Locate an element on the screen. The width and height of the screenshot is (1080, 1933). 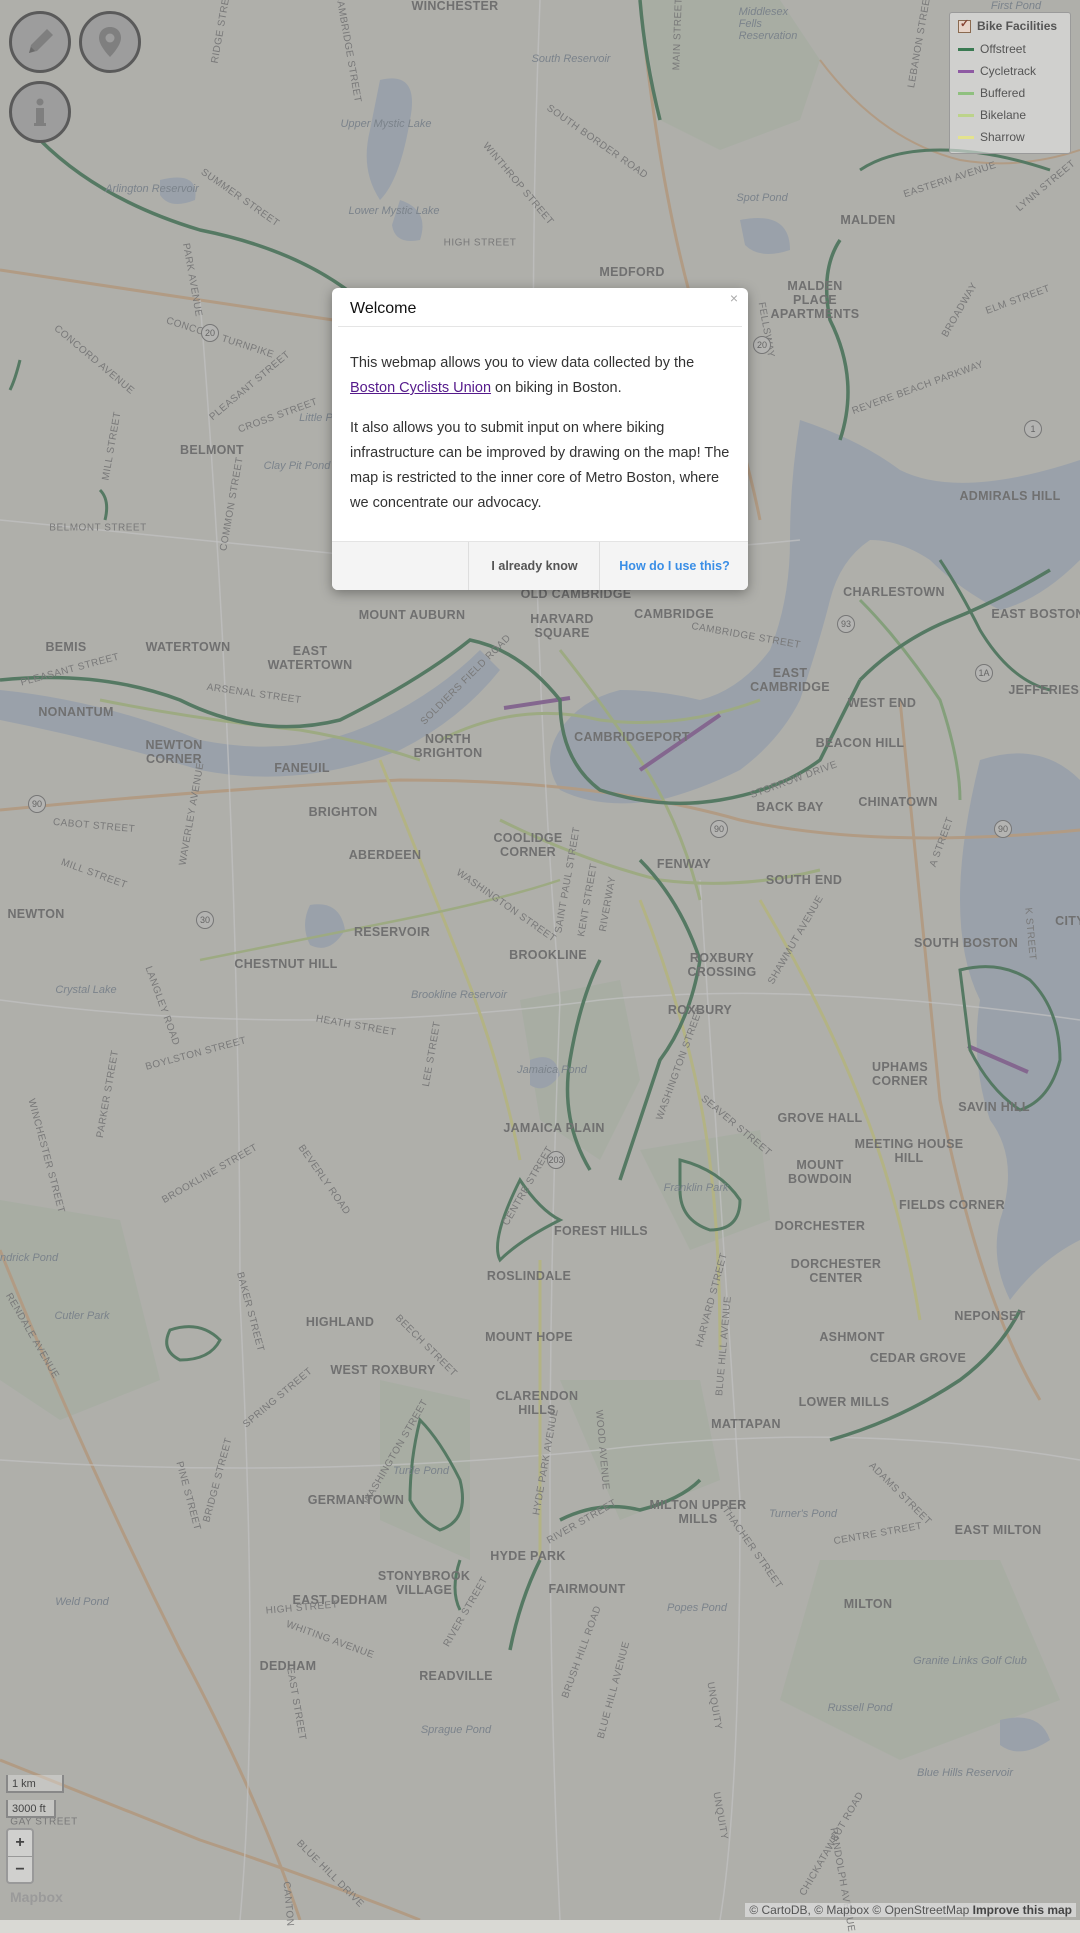
legend-item-cycletrack: Cycletrack is located at coordinates (1010, 71).